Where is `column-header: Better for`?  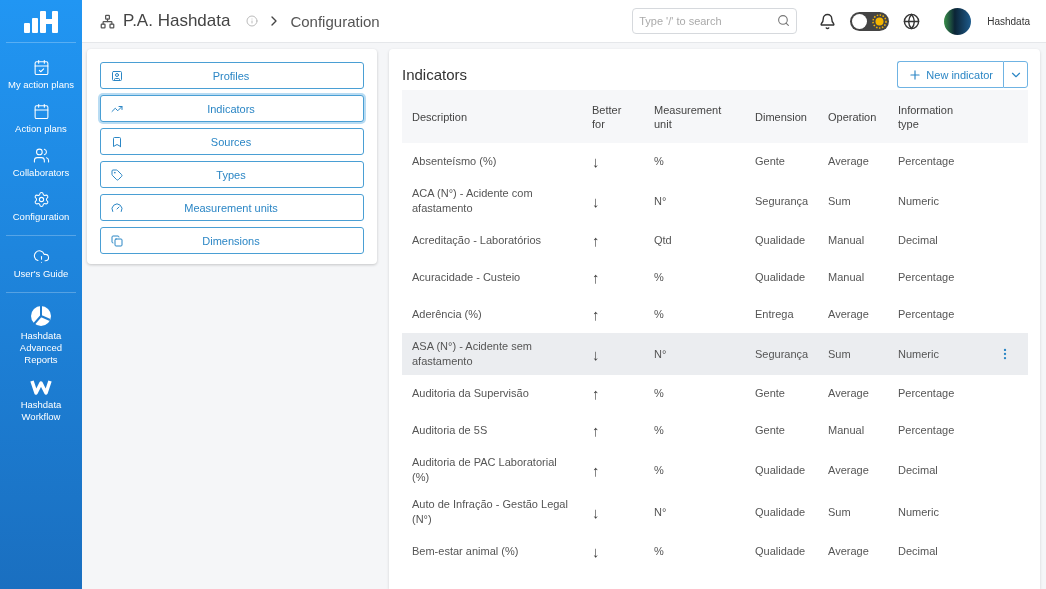
column-header: Better for is located at coordinates (607, 116).